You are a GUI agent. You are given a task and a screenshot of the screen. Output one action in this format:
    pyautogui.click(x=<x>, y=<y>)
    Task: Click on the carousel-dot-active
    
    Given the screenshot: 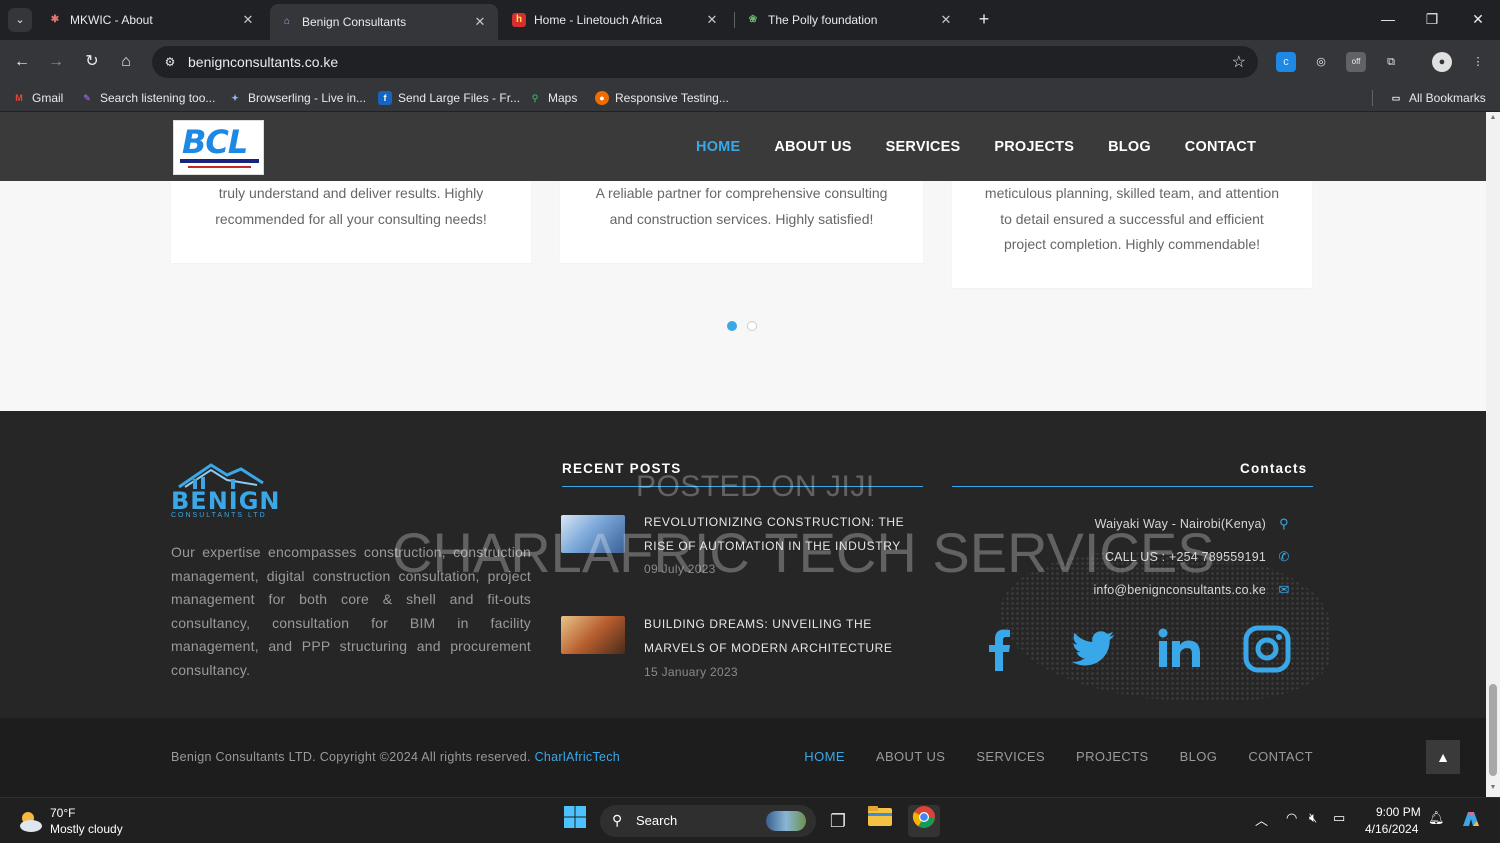 What is the action you would take?
    pyautogui.click(x=732, y=326)
    